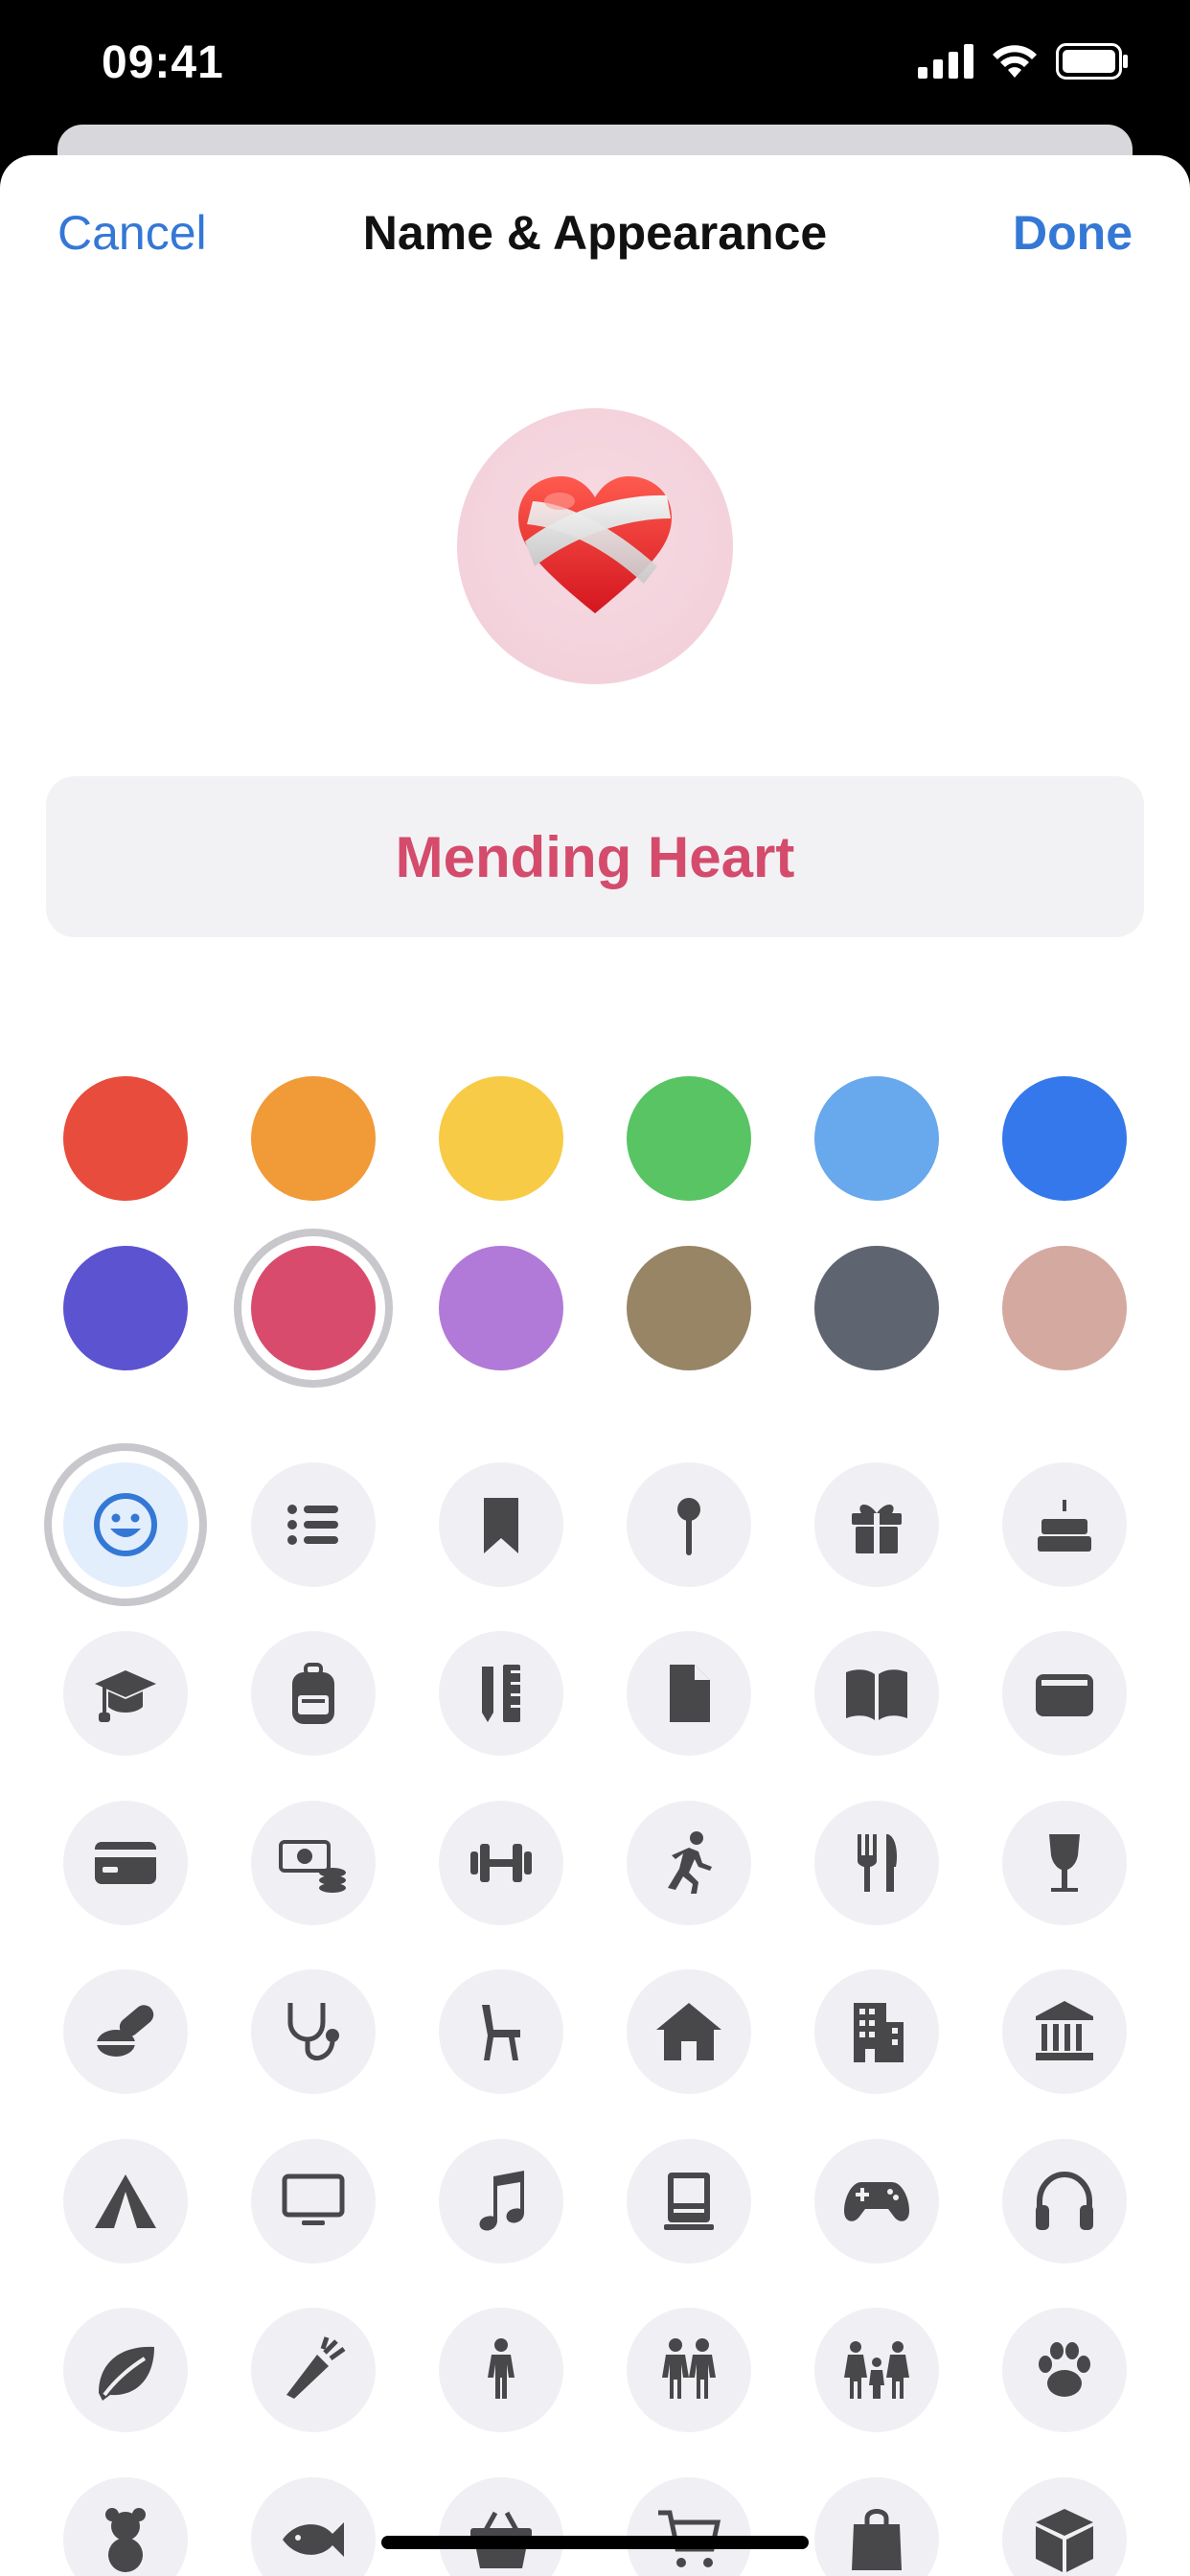  I want to click on money-option, so click(313, 1863).